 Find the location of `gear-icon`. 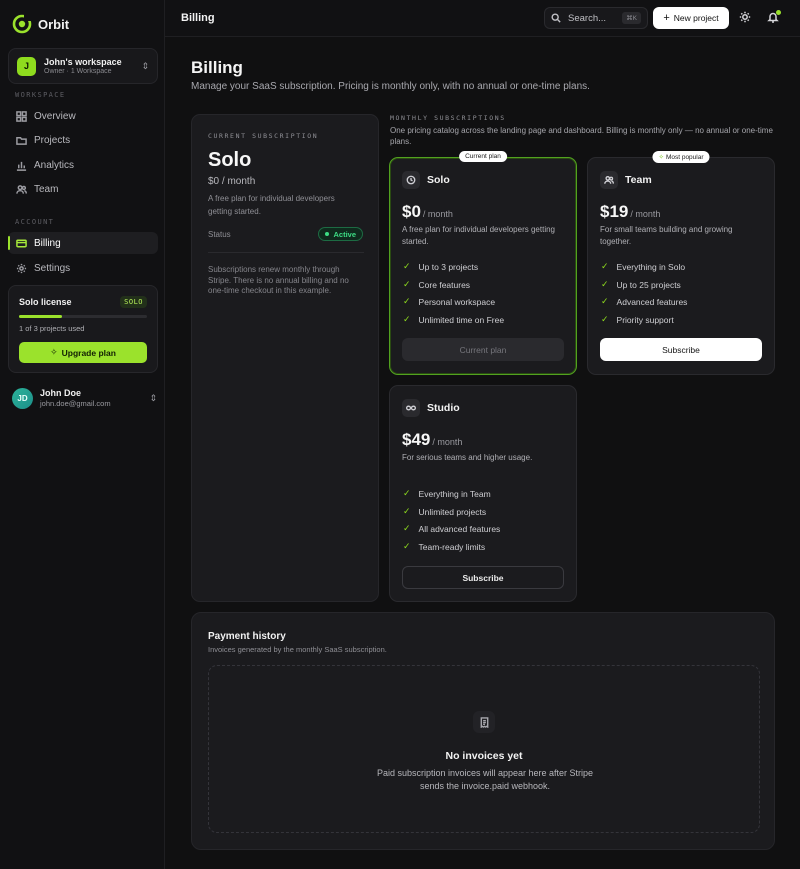

gear-icon is located at coordinates (21, 268).